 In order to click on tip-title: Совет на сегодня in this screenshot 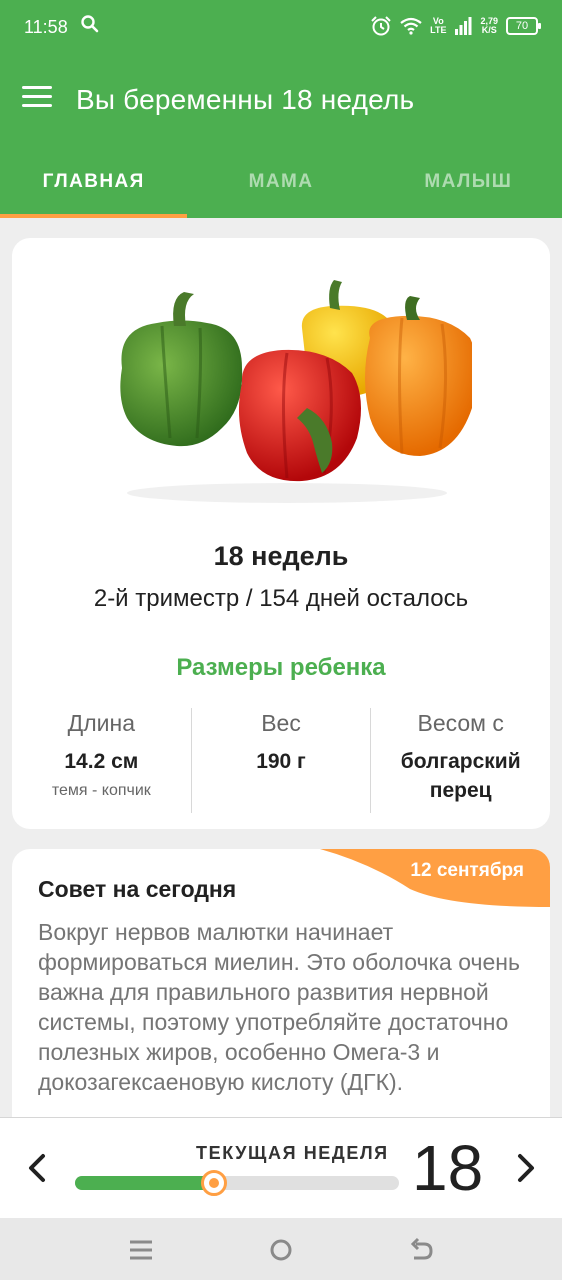, I will do `click(137, 889)`.